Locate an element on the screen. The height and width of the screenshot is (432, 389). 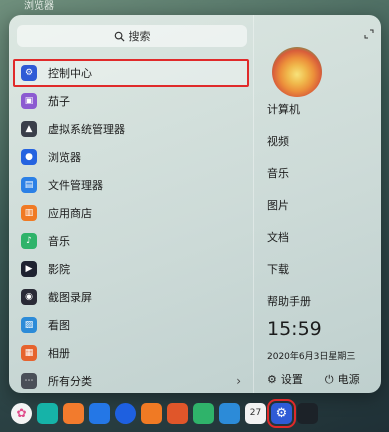
dock-control-center-icon: ⚙ is located at coordinates (281, 413).